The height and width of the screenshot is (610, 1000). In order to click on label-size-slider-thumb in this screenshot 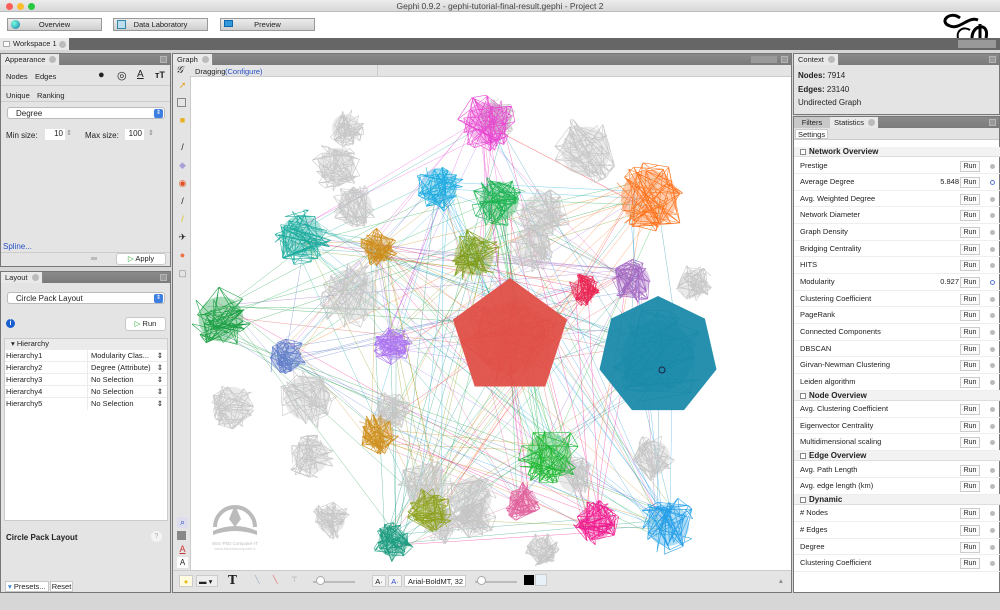, I will do `click(481, 580)`.